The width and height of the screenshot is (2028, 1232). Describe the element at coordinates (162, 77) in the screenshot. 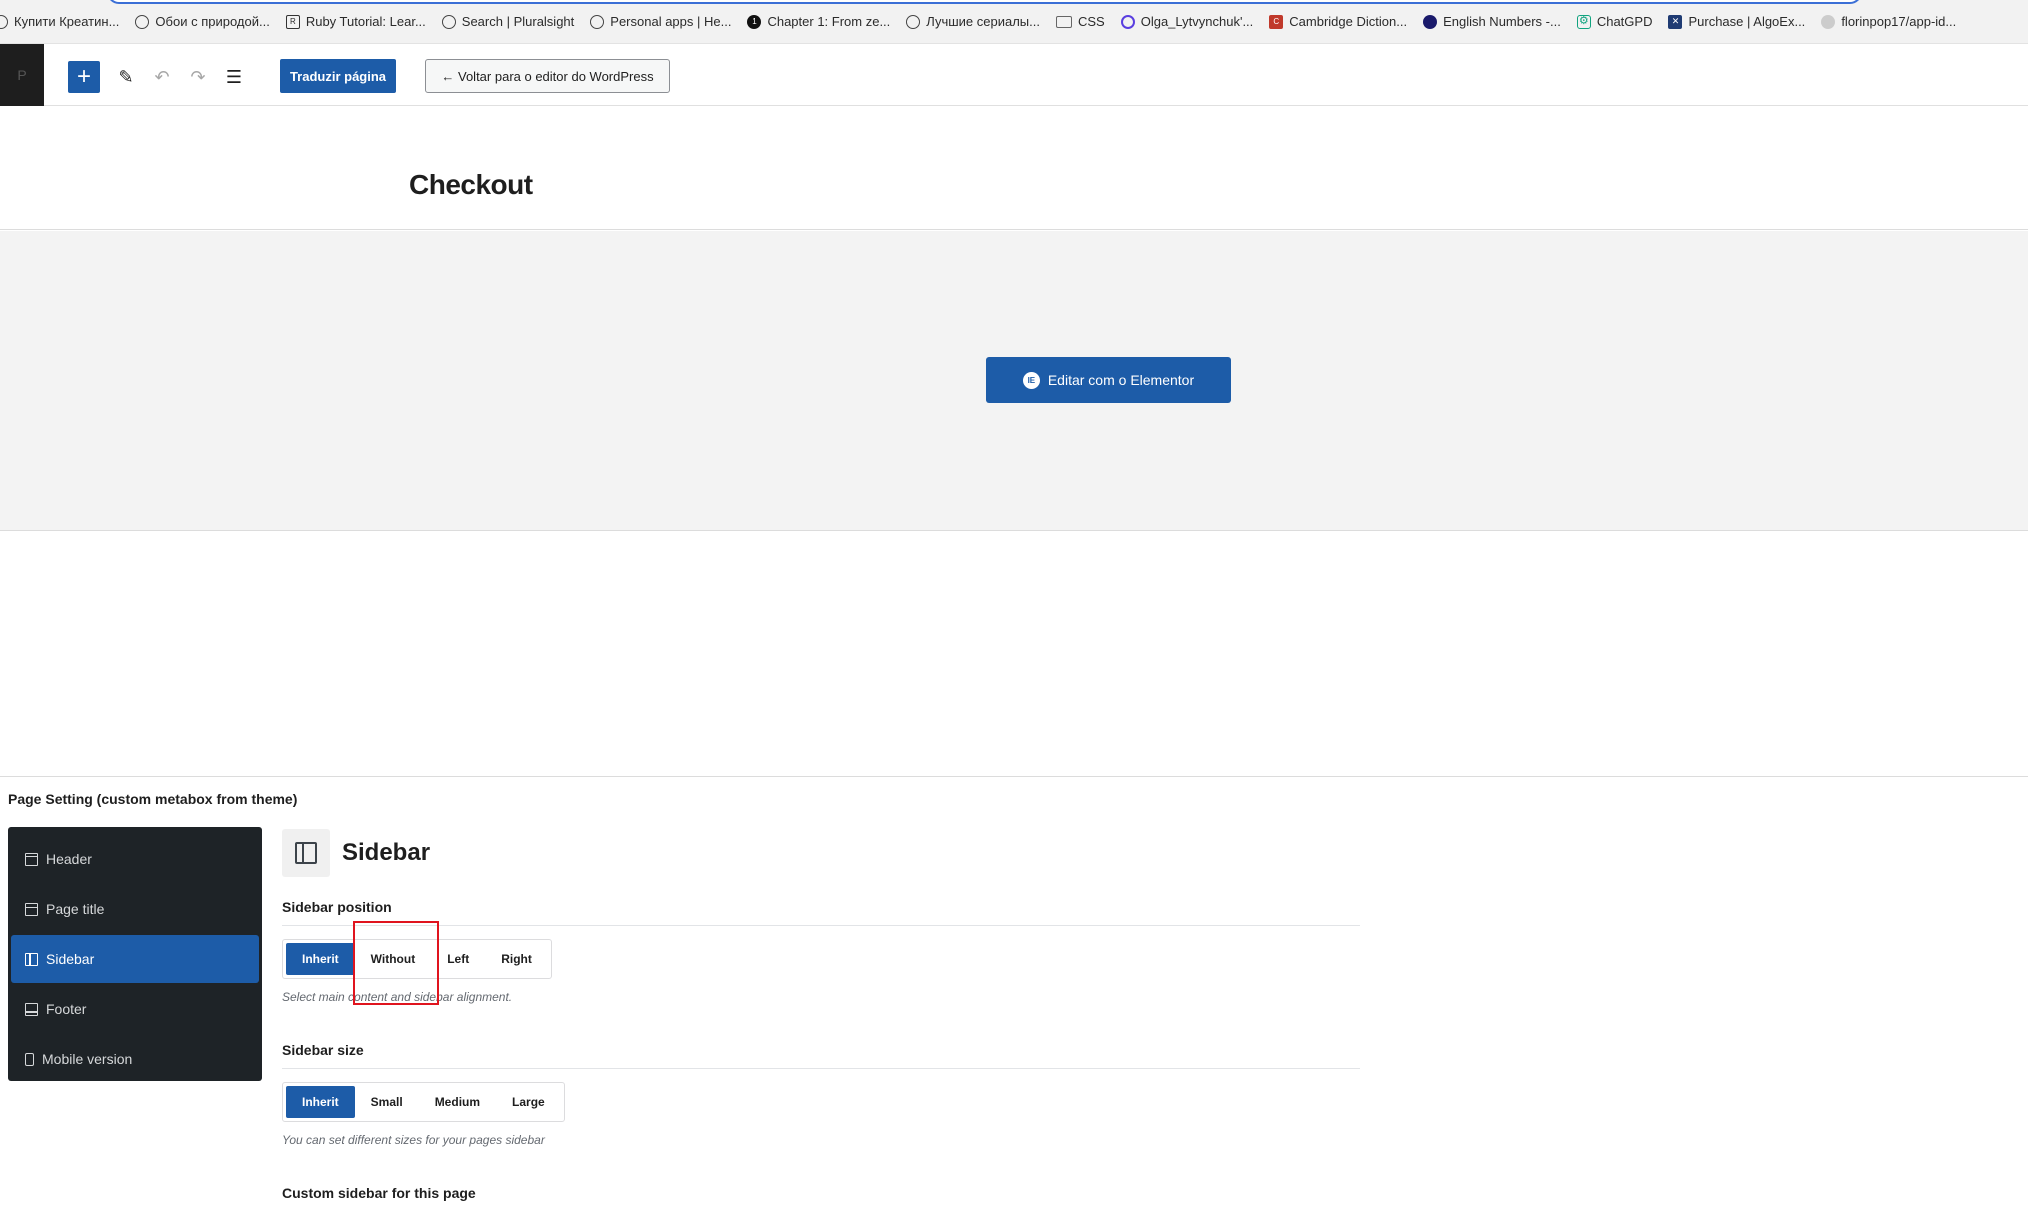

I see `undo-button: ↶` at that location.